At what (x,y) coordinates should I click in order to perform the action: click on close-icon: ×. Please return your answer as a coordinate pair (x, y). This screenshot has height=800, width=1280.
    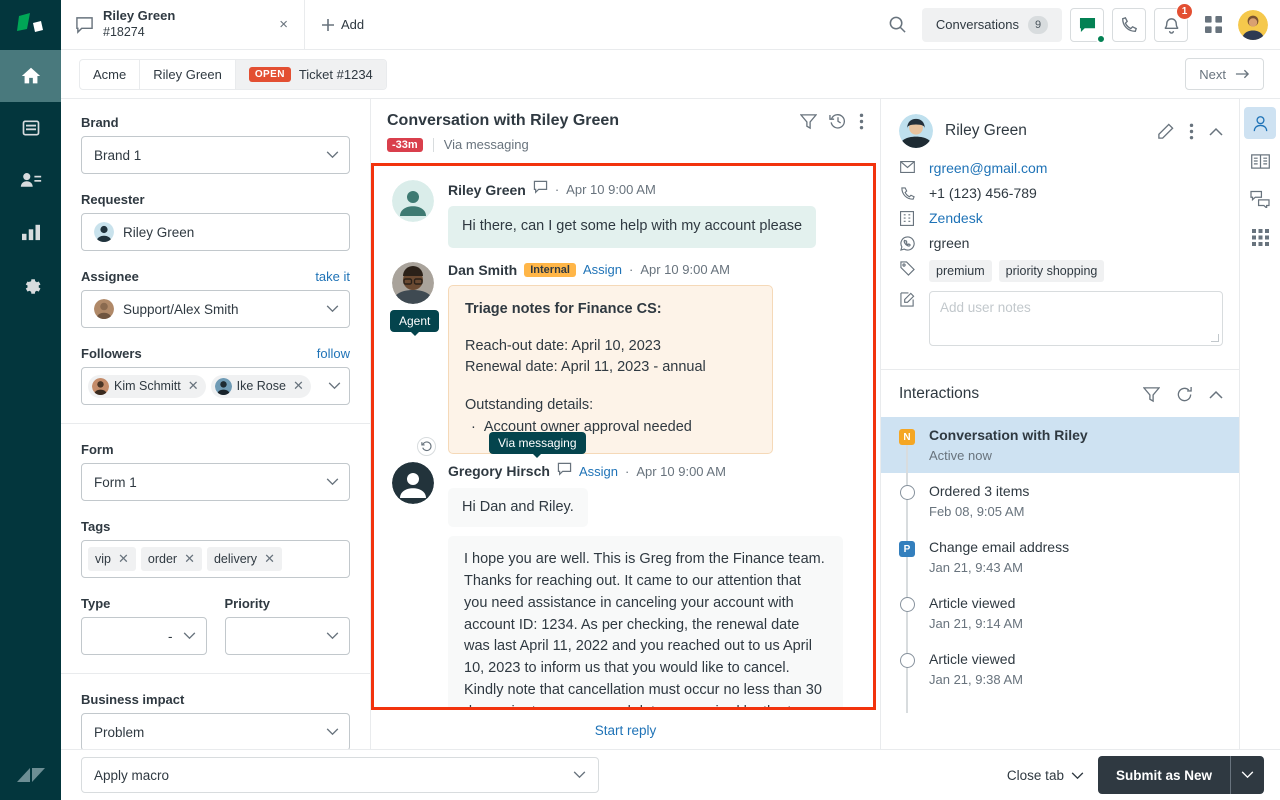
    Looking at the image, I should click on (283, 24).